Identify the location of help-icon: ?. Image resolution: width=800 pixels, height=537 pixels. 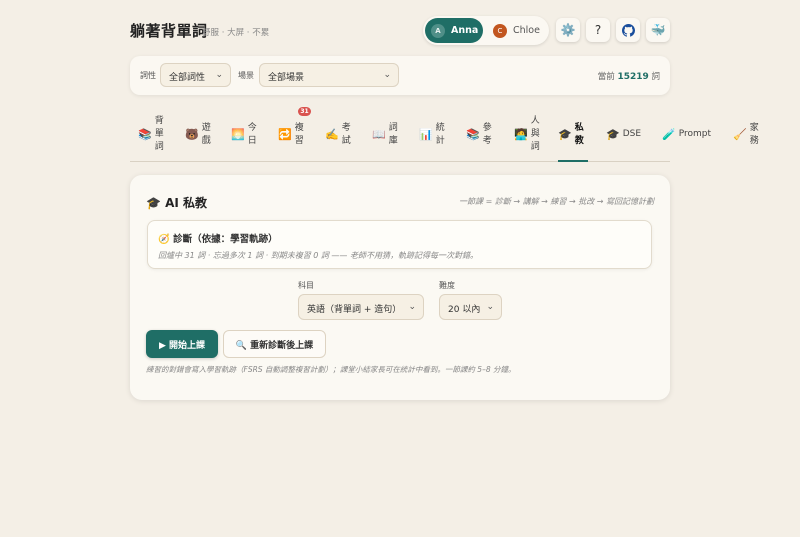
(598, 30).